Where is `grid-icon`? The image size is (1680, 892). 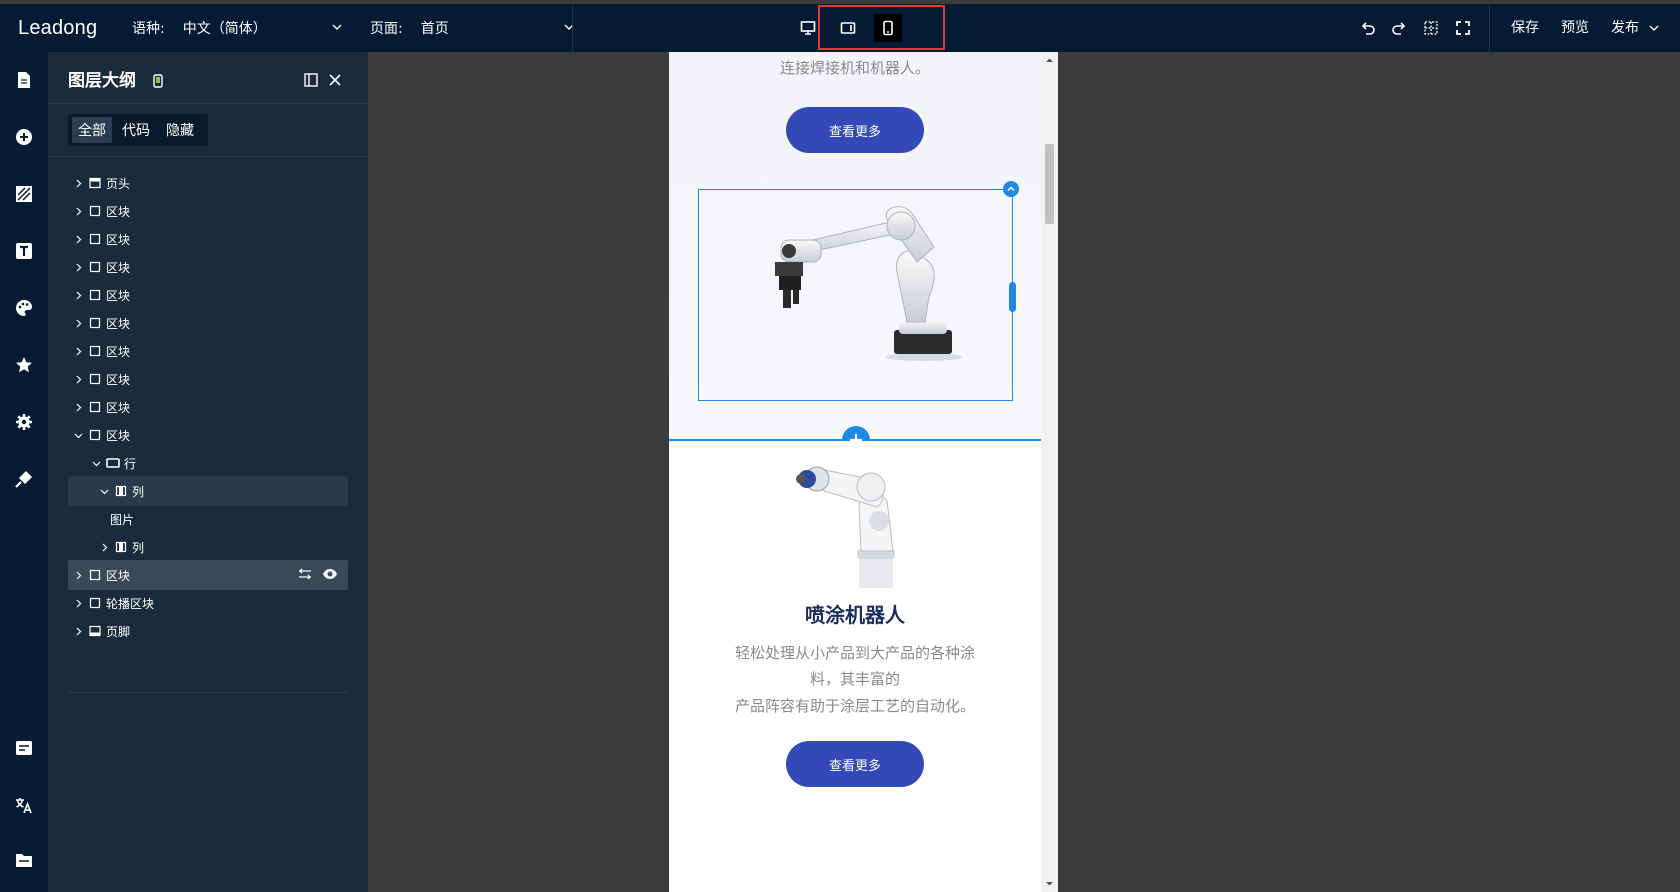 grid-icon is located at coordinates (1431, 28).